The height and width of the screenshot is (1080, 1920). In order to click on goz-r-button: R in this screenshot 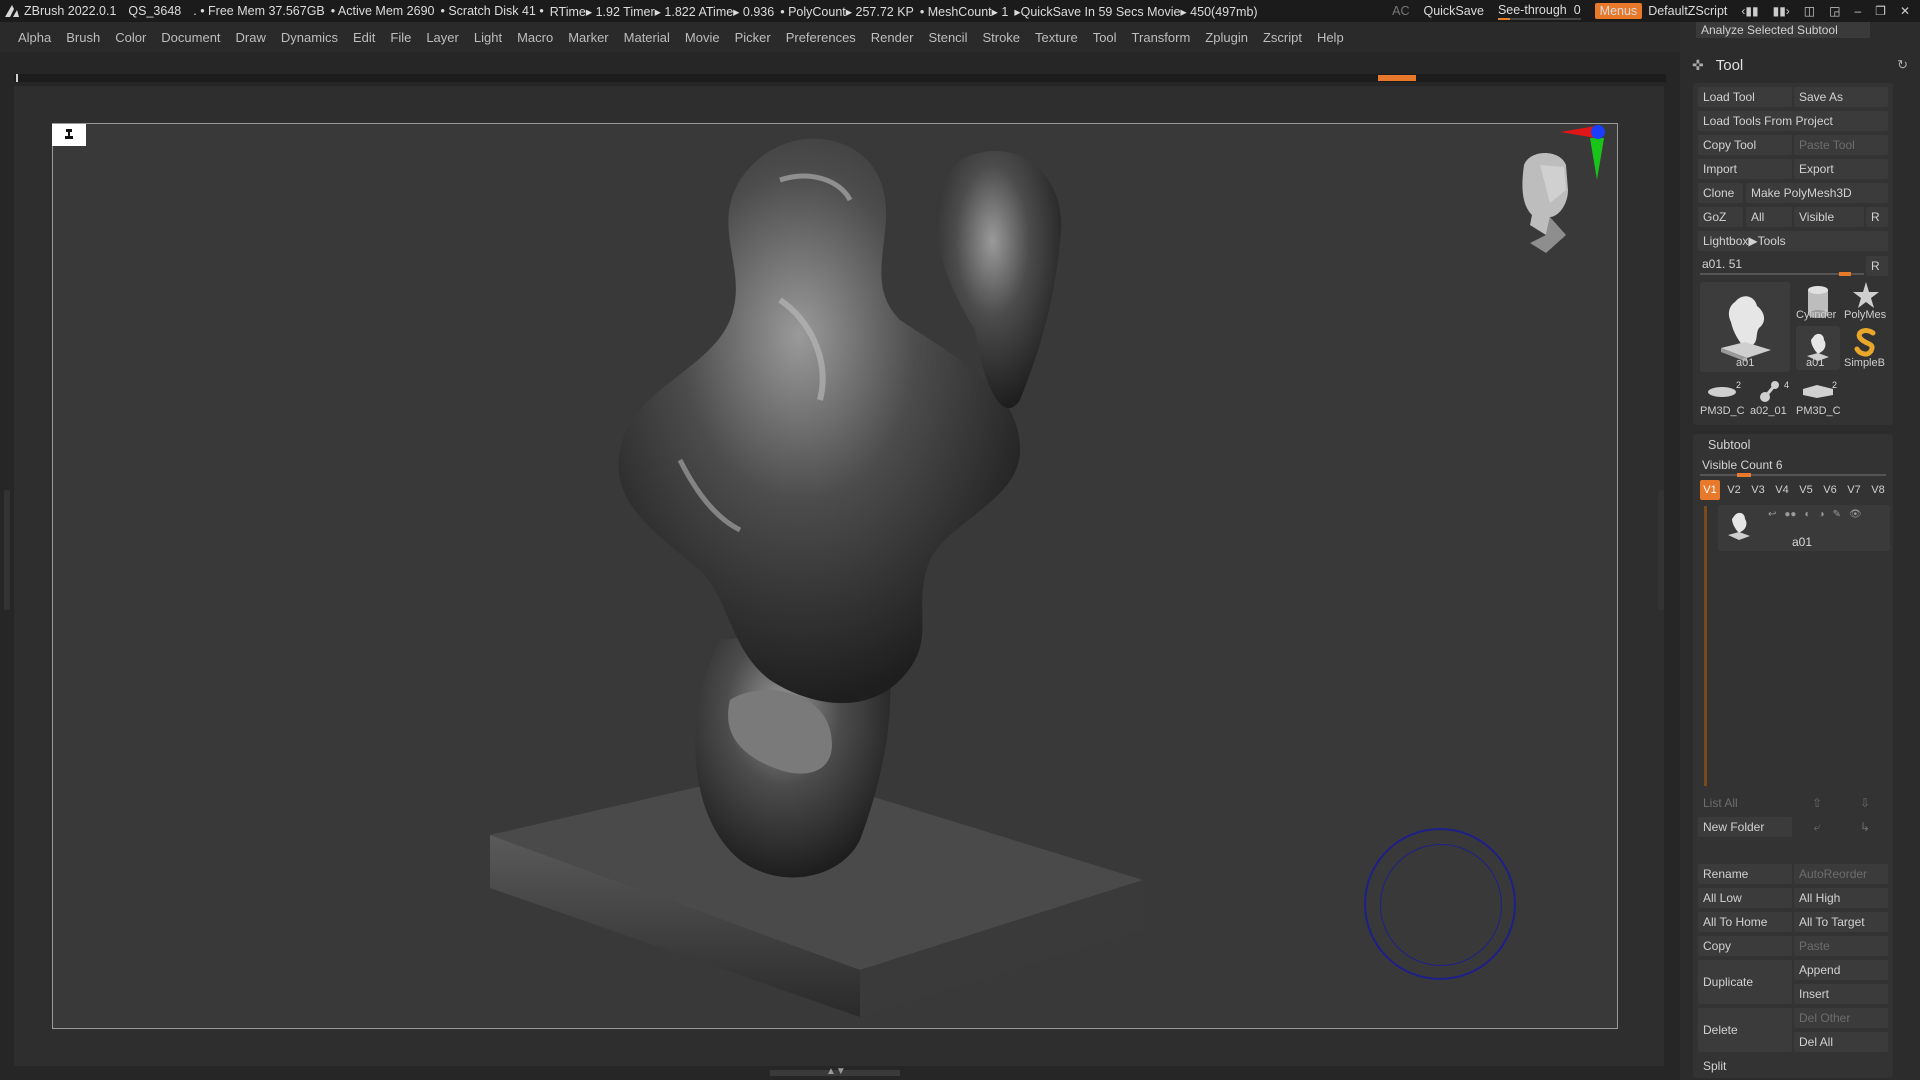, I will do `click(1877, 217)`.